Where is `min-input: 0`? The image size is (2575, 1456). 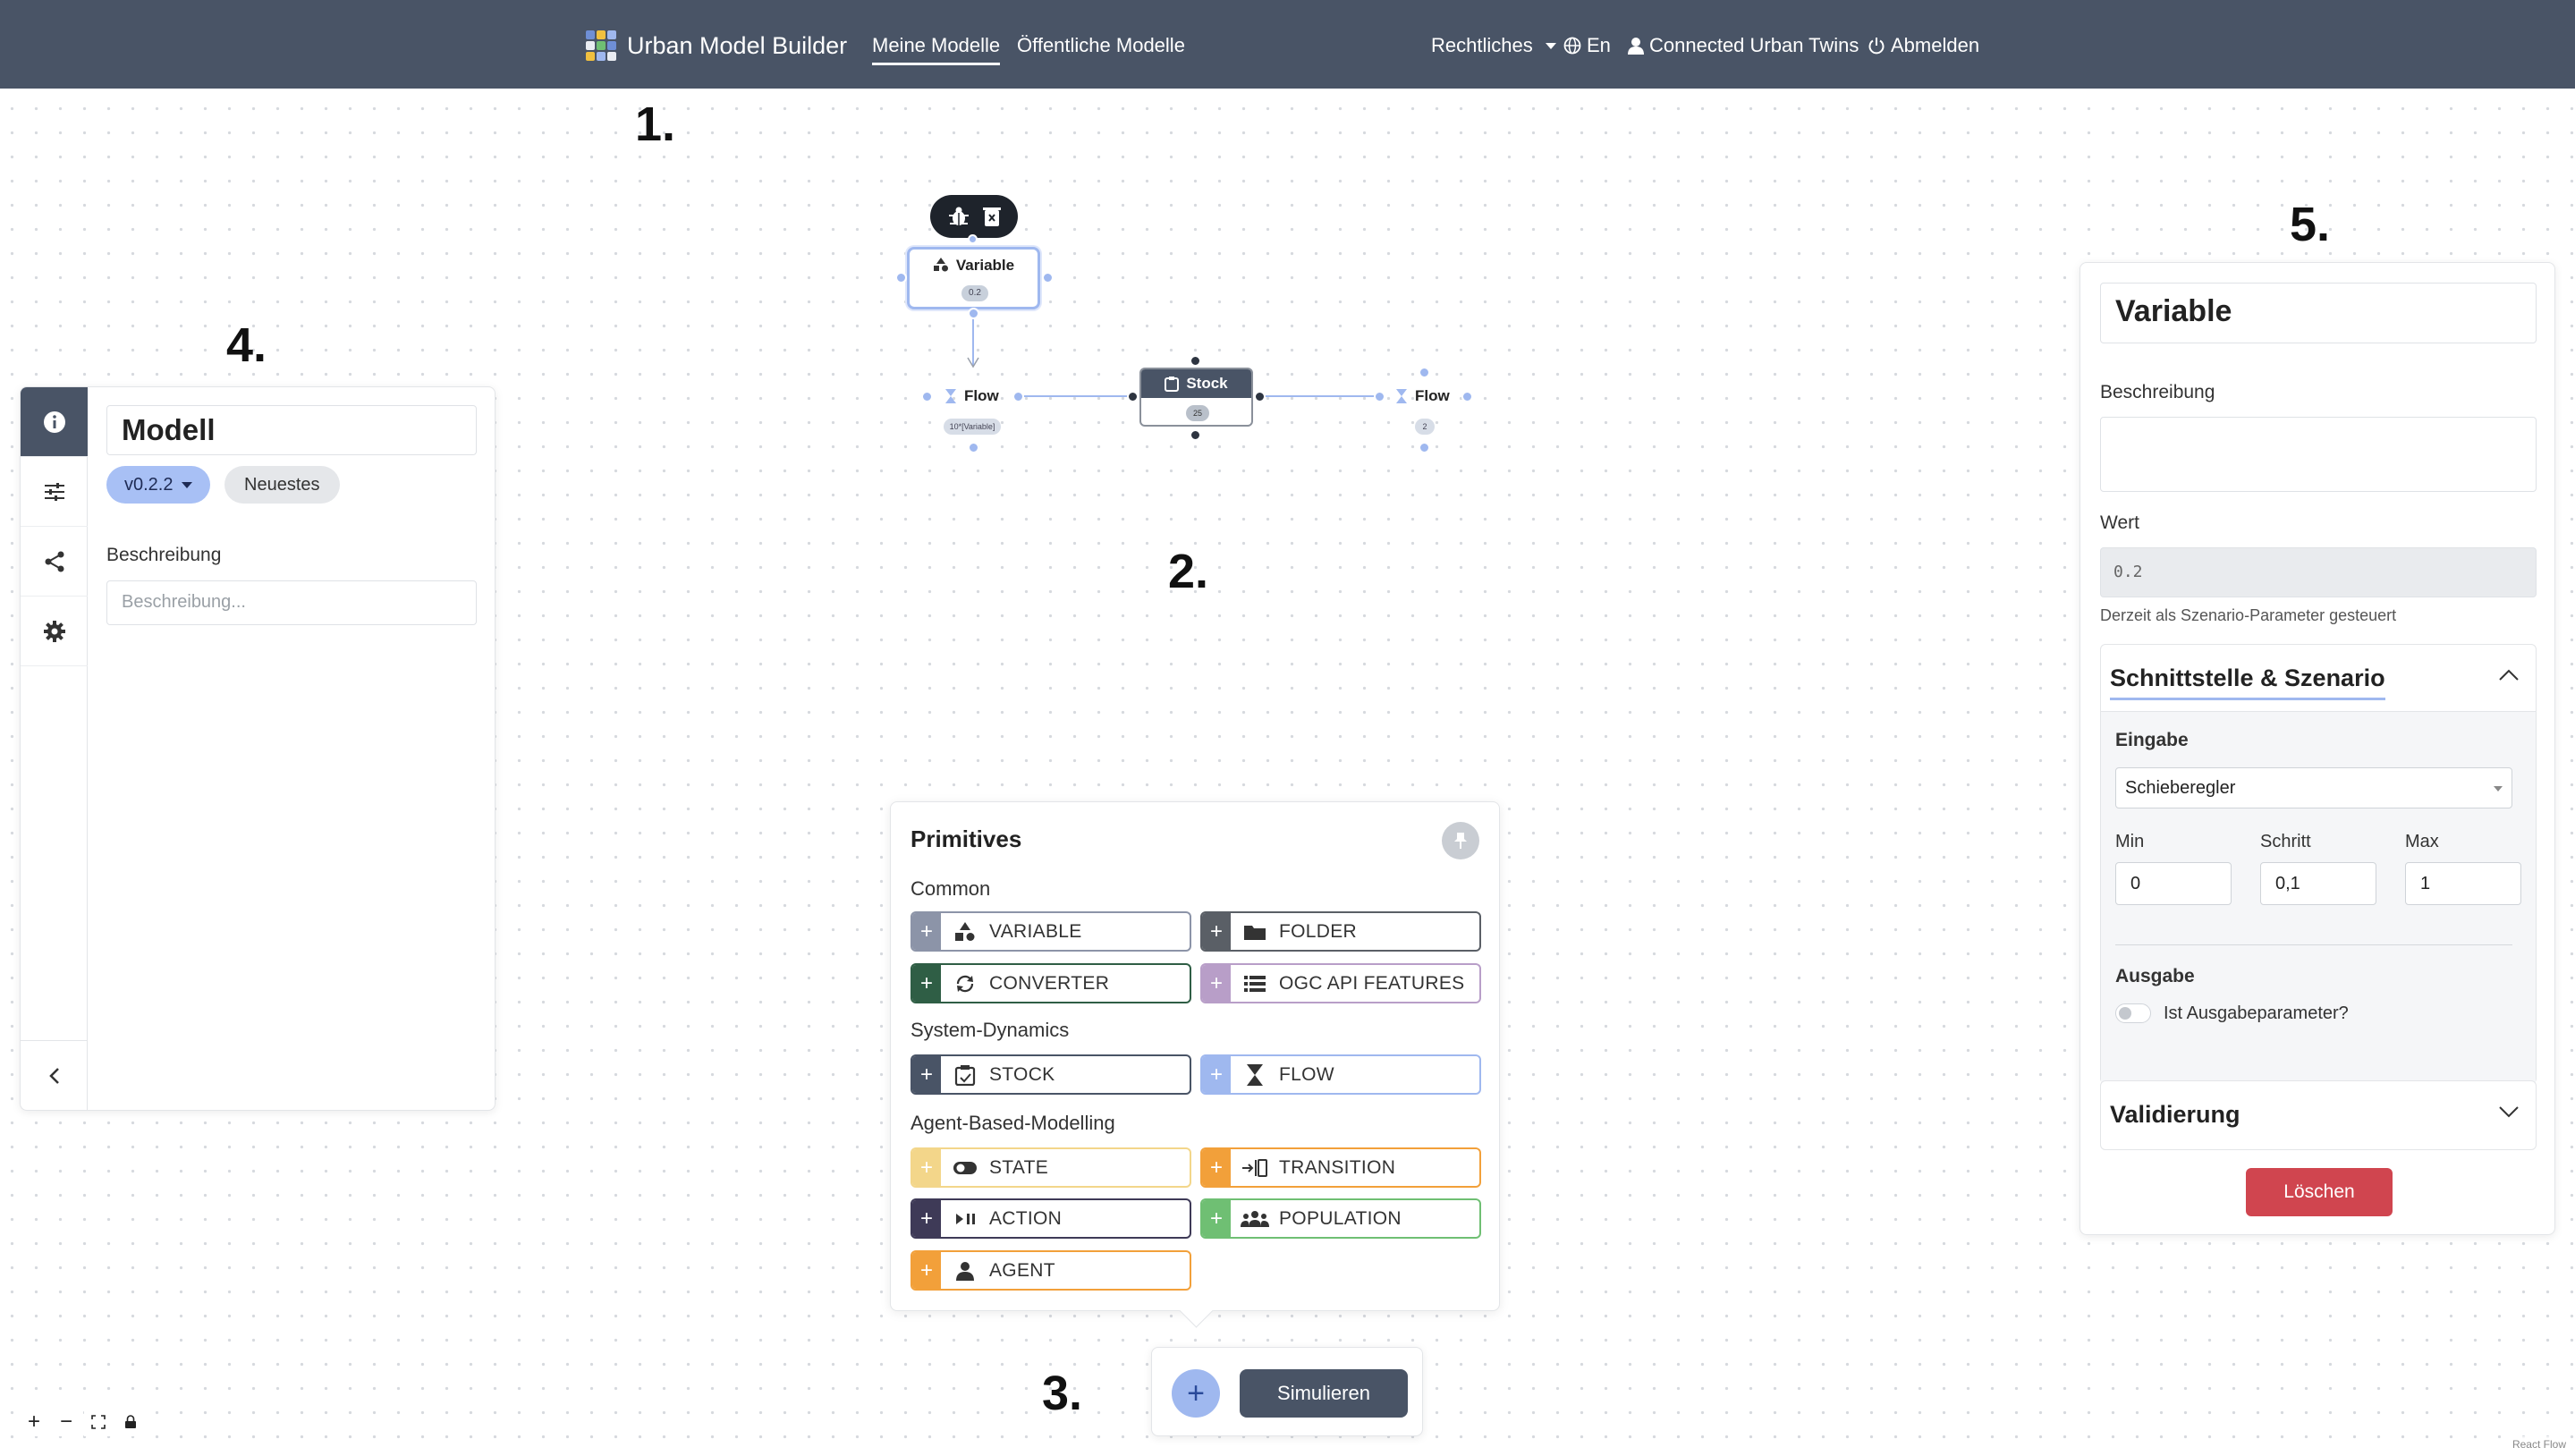
min-input: 0 is located at coordinates (2173, 883).